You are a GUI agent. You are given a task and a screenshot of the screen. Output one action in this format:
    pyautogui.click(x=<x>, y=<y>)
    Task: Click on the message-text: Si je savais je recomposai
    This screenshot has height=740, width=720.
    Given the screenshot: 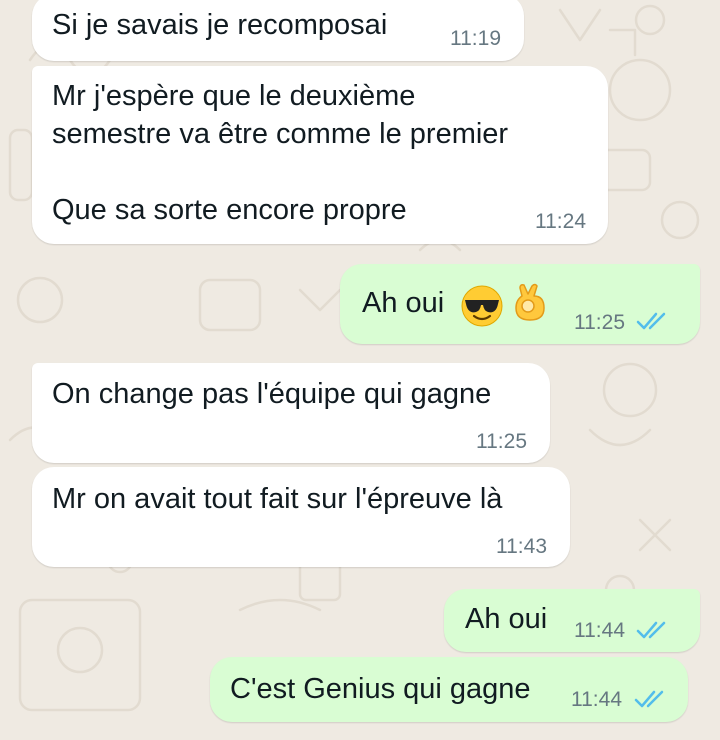 What is the action you would take?
    pyautogui.click(x=220, y=25)
    